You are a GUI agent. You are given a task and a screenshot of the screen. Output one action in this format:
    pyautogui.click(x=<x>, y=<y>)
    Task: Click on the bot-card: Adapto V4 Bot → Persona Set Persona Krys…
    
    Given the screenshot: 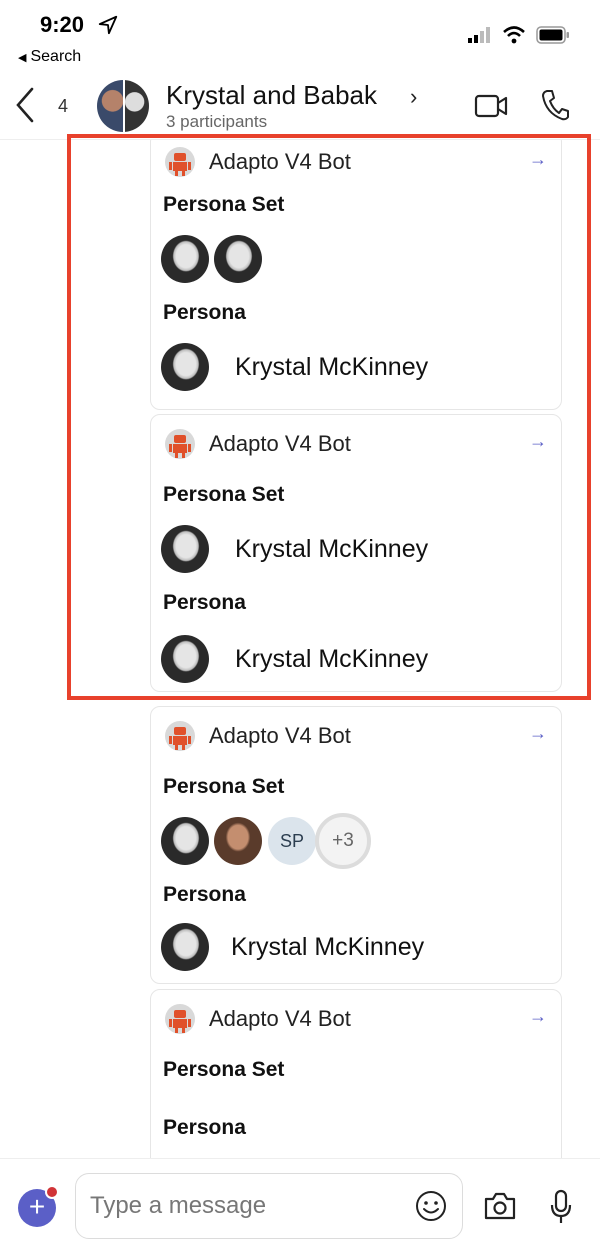 What is the action you would take?
    pyautogui.click(x=356, y=275)
    